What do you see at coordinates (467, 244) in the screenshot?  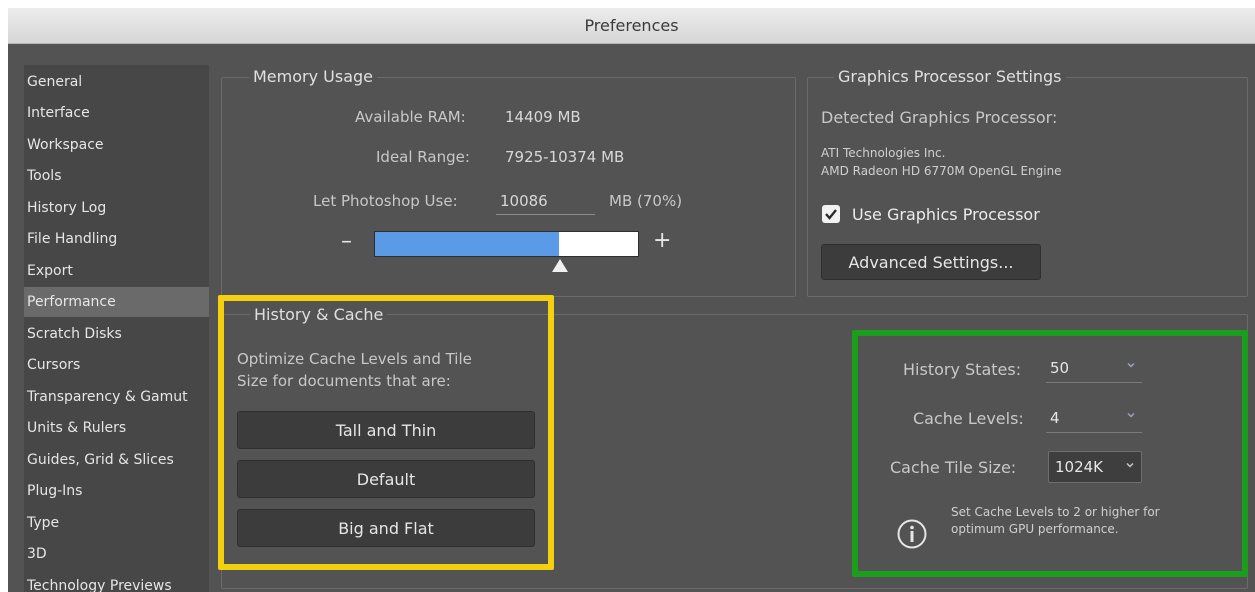 I see `memory-slider-fill` at bounding box center [467, 244].